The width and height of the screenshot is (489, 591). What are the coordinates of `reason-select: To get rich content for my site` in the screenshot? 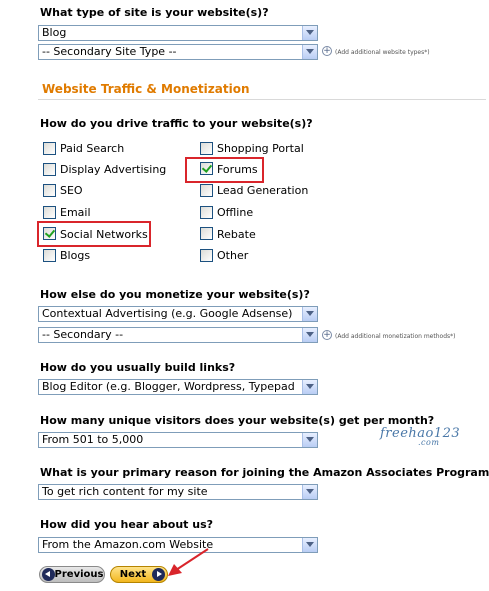 It's located at (178, 492).